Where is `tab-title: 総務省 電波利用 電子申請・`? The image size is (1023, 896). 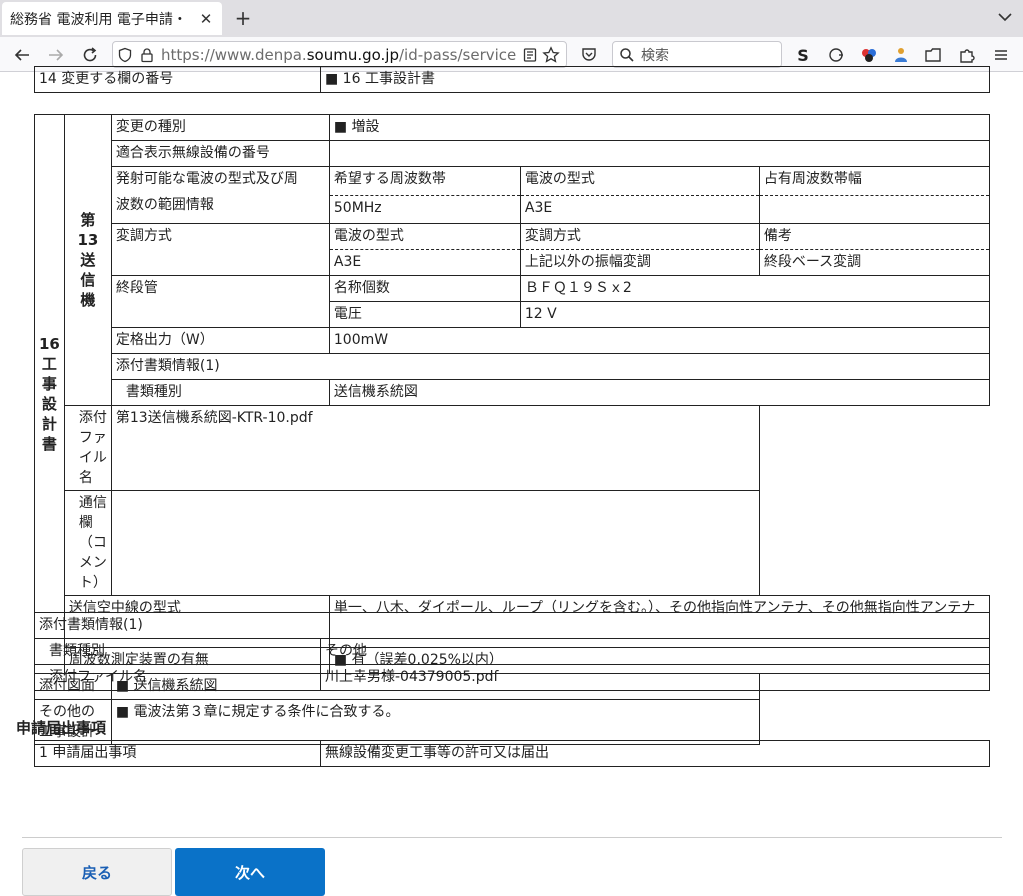 tab-title: 総務省 電波利用 電子申請・ is located at coordinates (98, 19).